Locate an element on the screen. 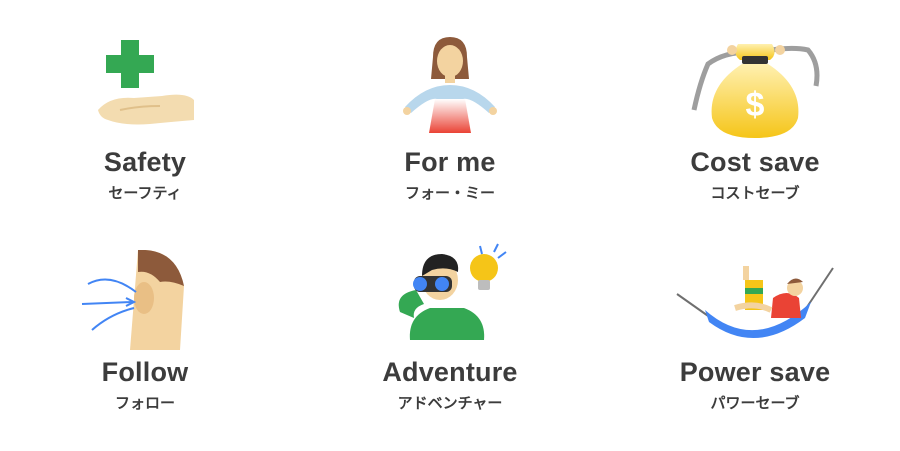  woman-open-arms-icon is located at coordinates (450, 85).